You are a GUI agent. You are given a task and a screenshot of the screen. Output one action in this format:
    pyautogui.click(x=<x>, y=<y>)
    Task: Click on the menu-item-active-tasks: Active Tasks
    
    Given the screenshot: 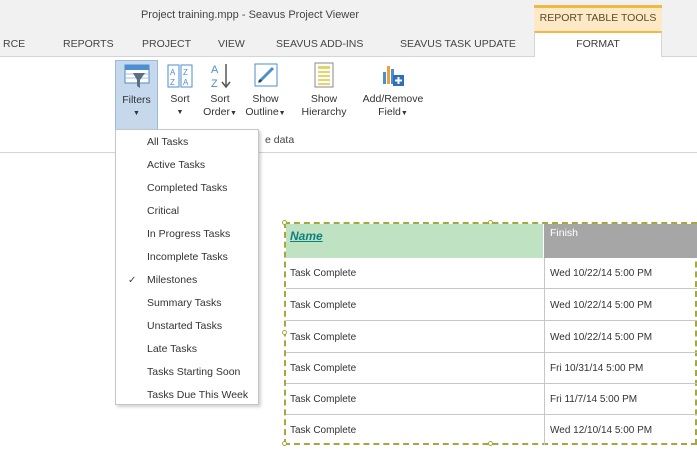 What is the action you would take?
    pyautogui.click(x=187, y=165)
    